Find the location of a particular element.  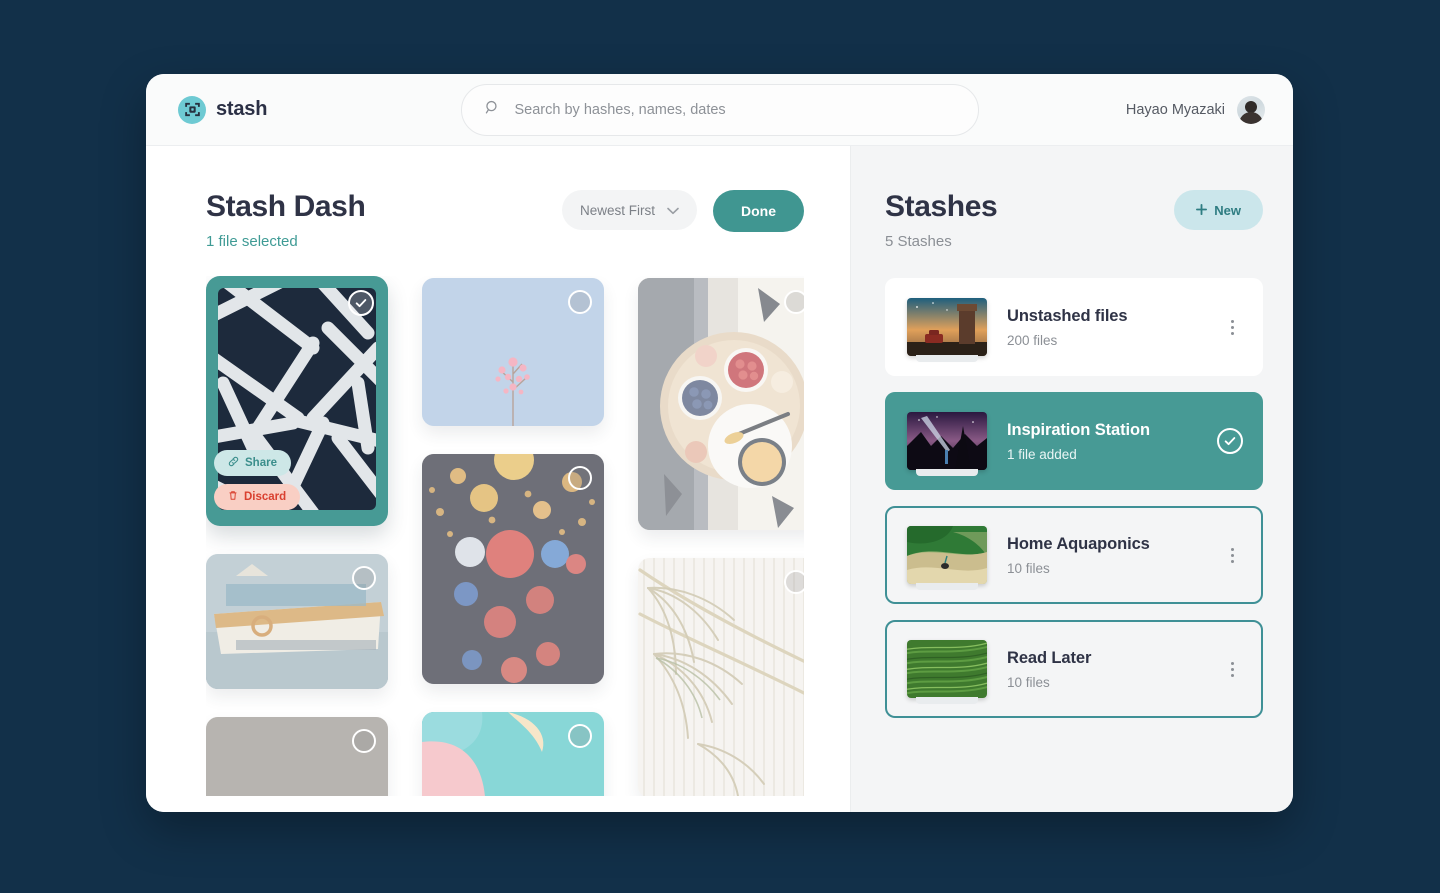

done-button: Done is located at coordinates (758, 211).